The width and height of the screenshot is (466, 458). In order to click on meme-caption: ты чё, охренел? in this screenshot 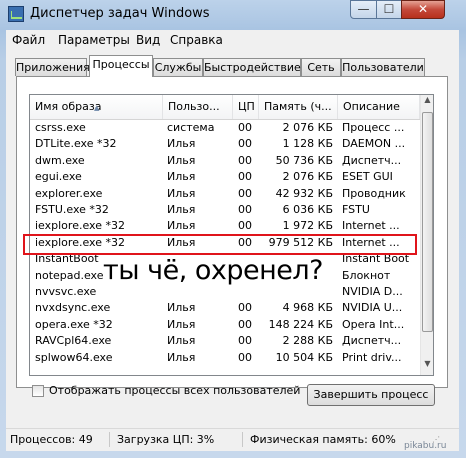, I will do `click(213, 270)`.